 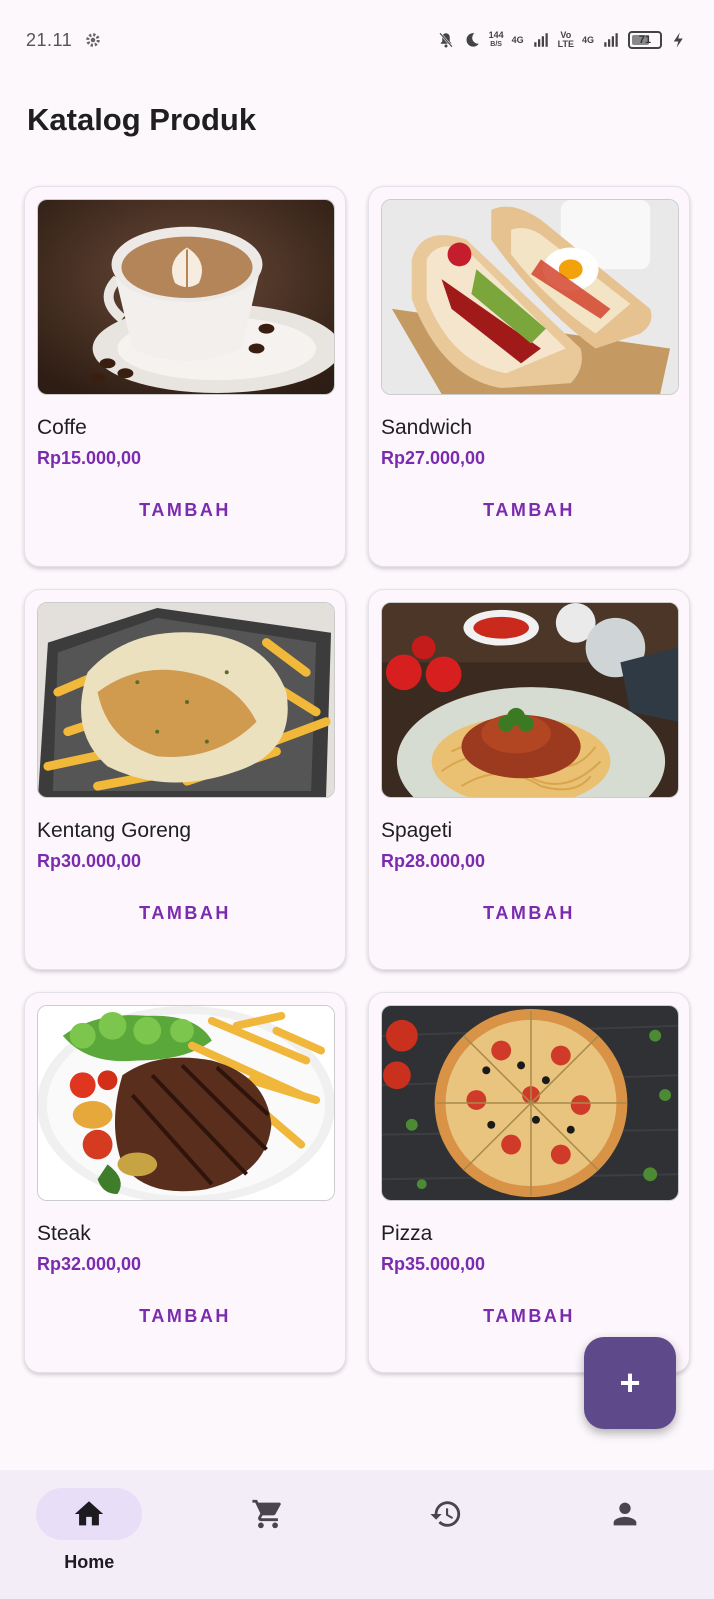 What do you see at coordinates (357, 40) in the screenshot?
I see `status-bar: 21.11 144 B/S 4G Vo LTE 4G 71` at bounding box center [357, 40].